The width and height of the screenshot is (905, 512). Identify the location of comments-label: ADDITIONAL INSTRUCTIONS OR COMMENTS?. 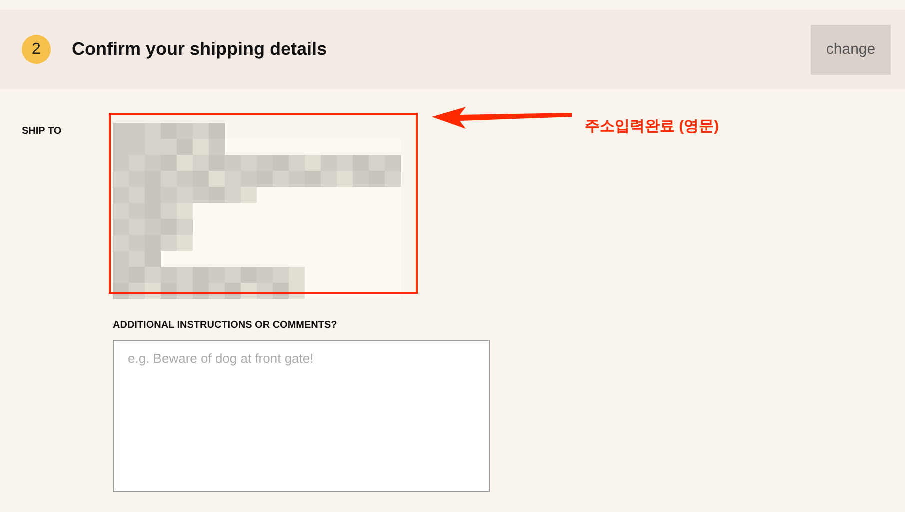
(225, 325).